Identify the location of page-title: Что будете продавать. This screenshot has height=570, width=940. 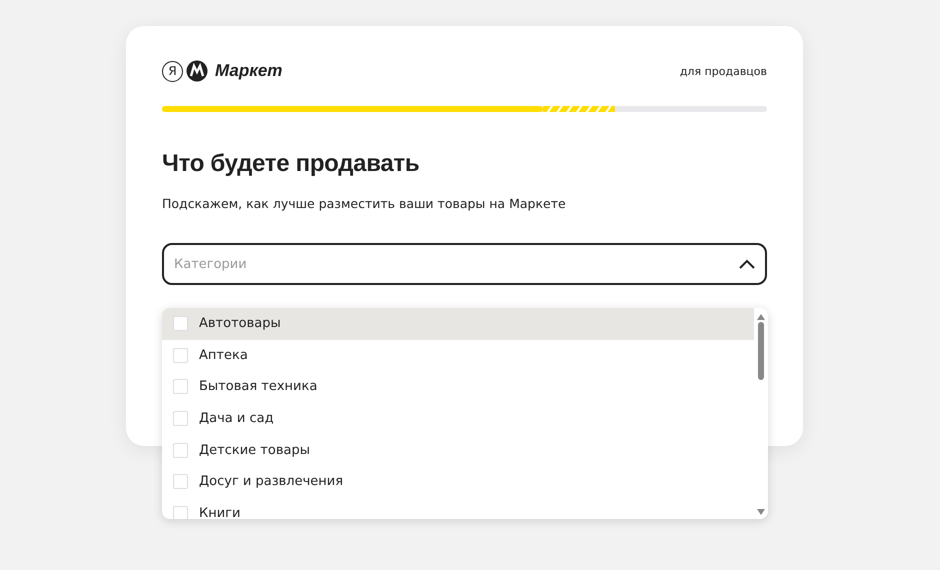
(291, 164).